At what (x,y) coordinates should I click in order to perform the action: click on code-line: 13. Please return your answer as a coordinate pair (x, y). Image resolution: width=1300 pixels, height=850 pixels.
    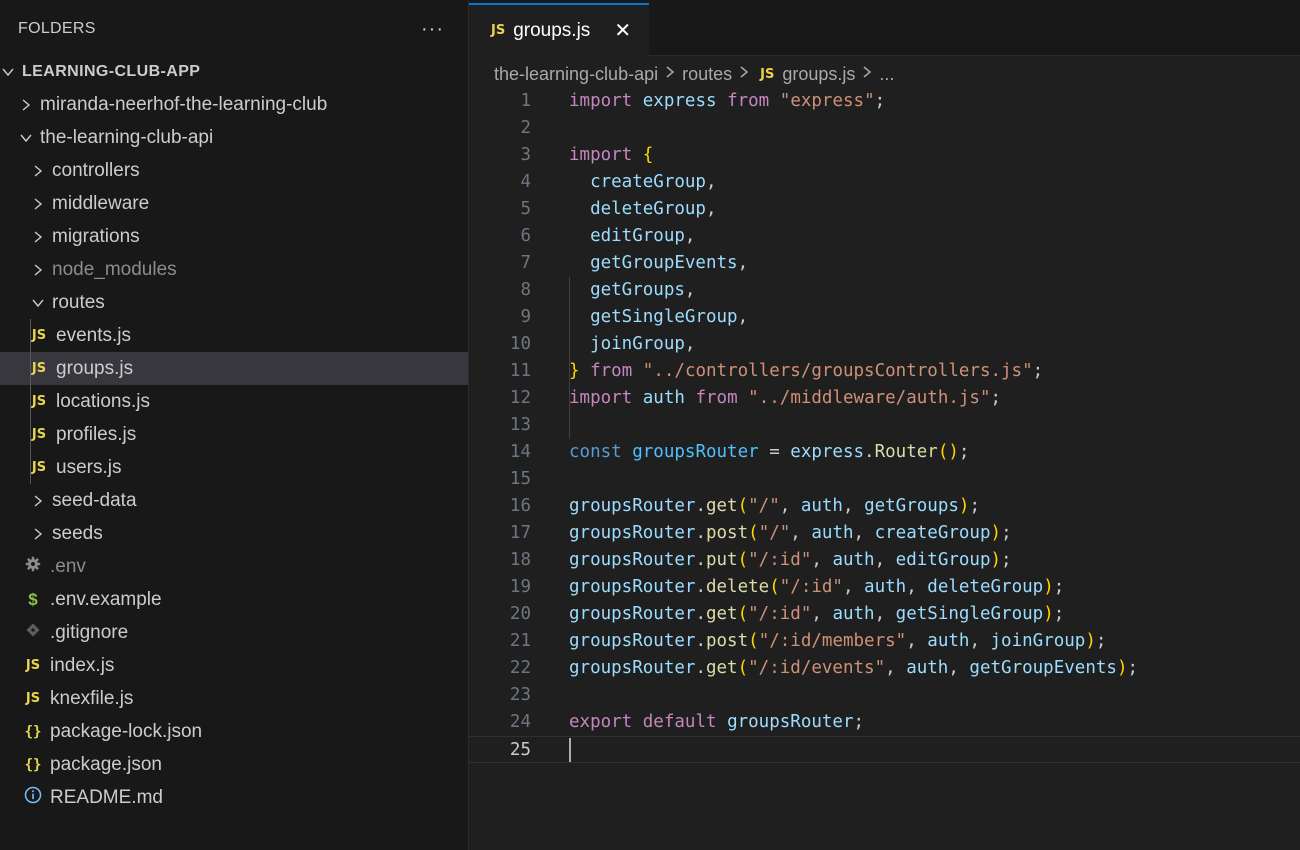
    Looking at the image, I should click on (884, 425).